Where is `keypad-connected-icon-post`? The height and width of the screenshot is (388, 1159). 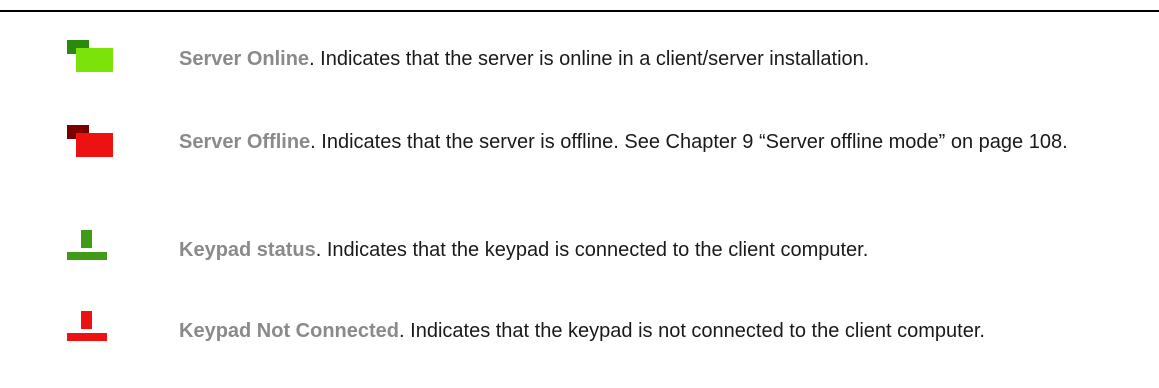
keypad-connected-icon-post is located at coordinates (86, 239).